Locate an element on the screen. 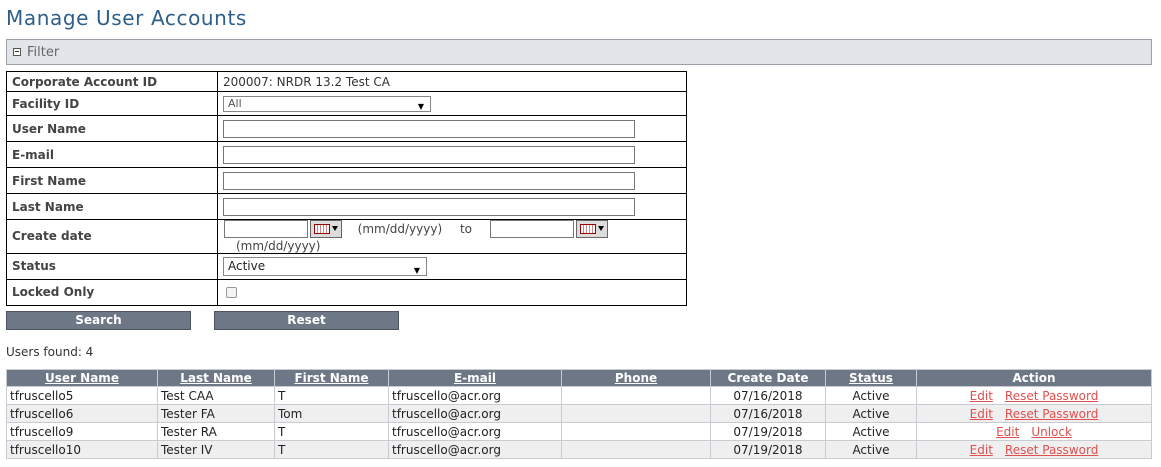 Image resolution: width=1161 pixels, height=467 pixels. cell-user-name: tfruscello6 is located at coordinates (82, 413).